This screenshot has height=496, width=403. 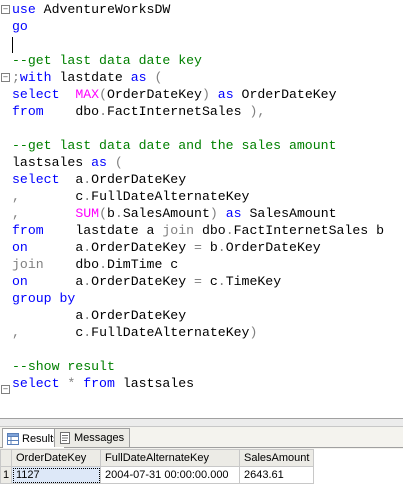 I want to click on code-token: FullDateAlternateKey, so click(x=170, y=196).